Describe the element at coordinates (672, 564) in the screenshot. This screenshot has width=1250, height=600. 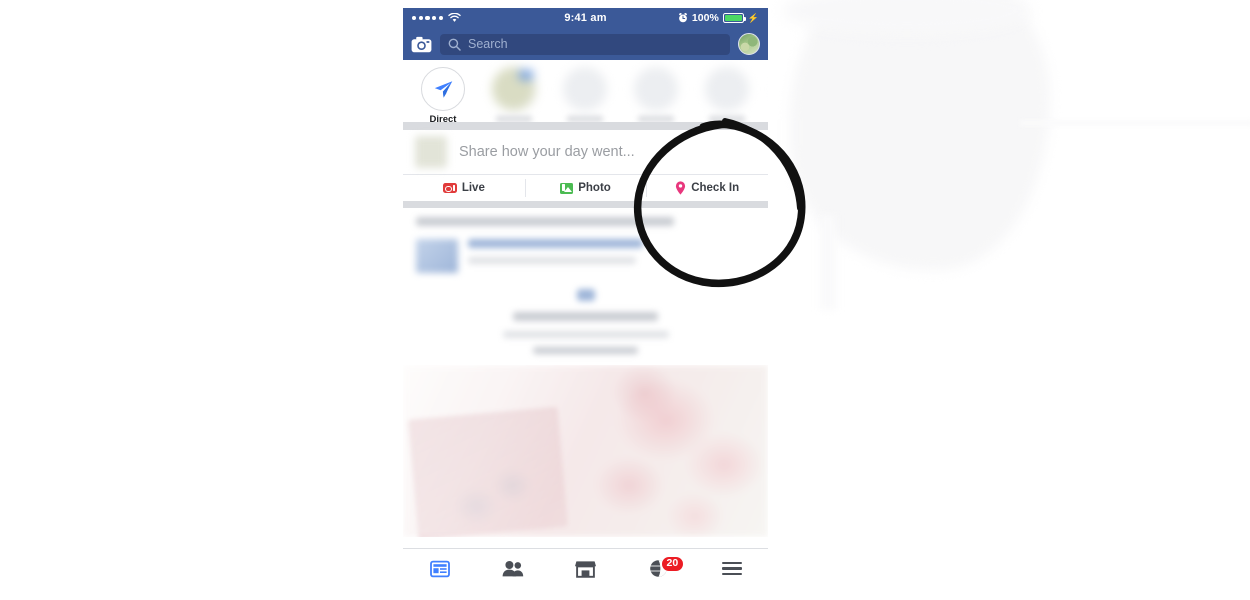
I see `notification-badge: 20` at that location.